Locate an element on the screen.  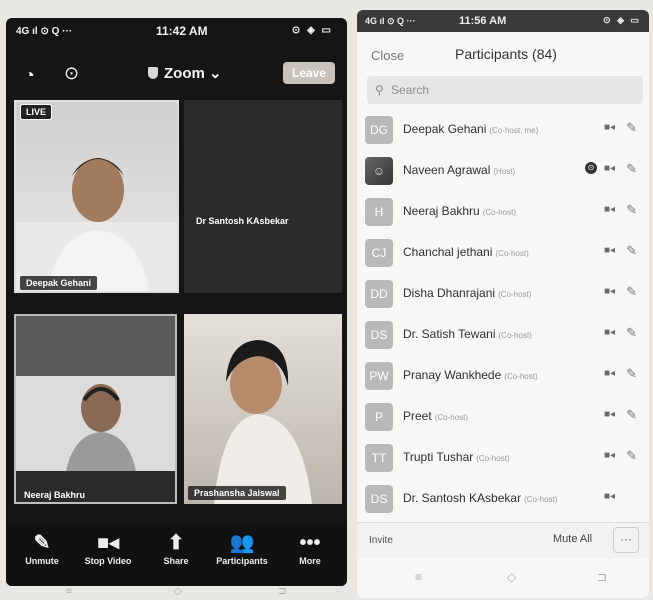
search-input: ⚲ Search is located at coordinates (505, 90).